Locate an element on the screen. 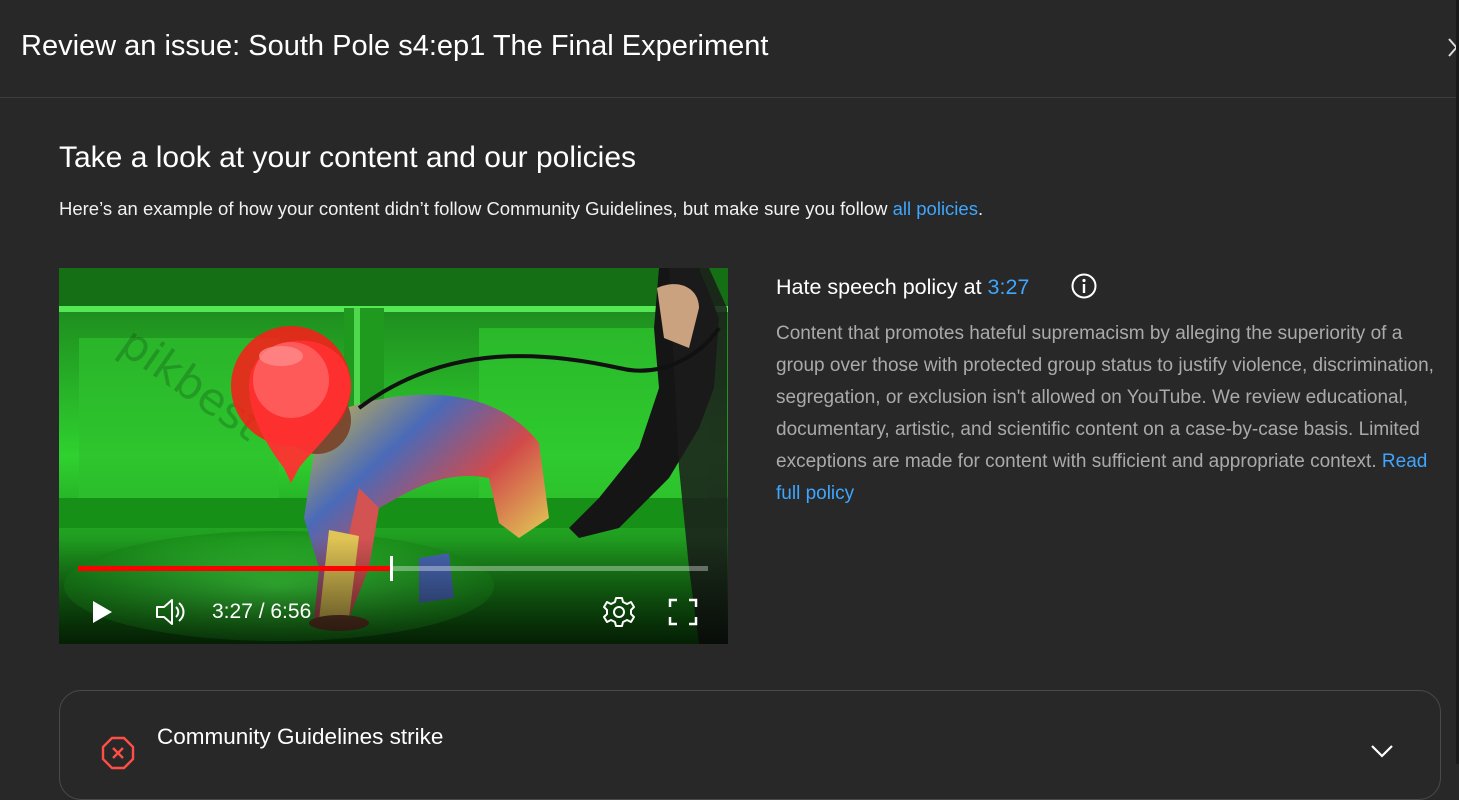 This screenshot has width=1459, height=800. volume-icon is located at coordinates (170, 612).